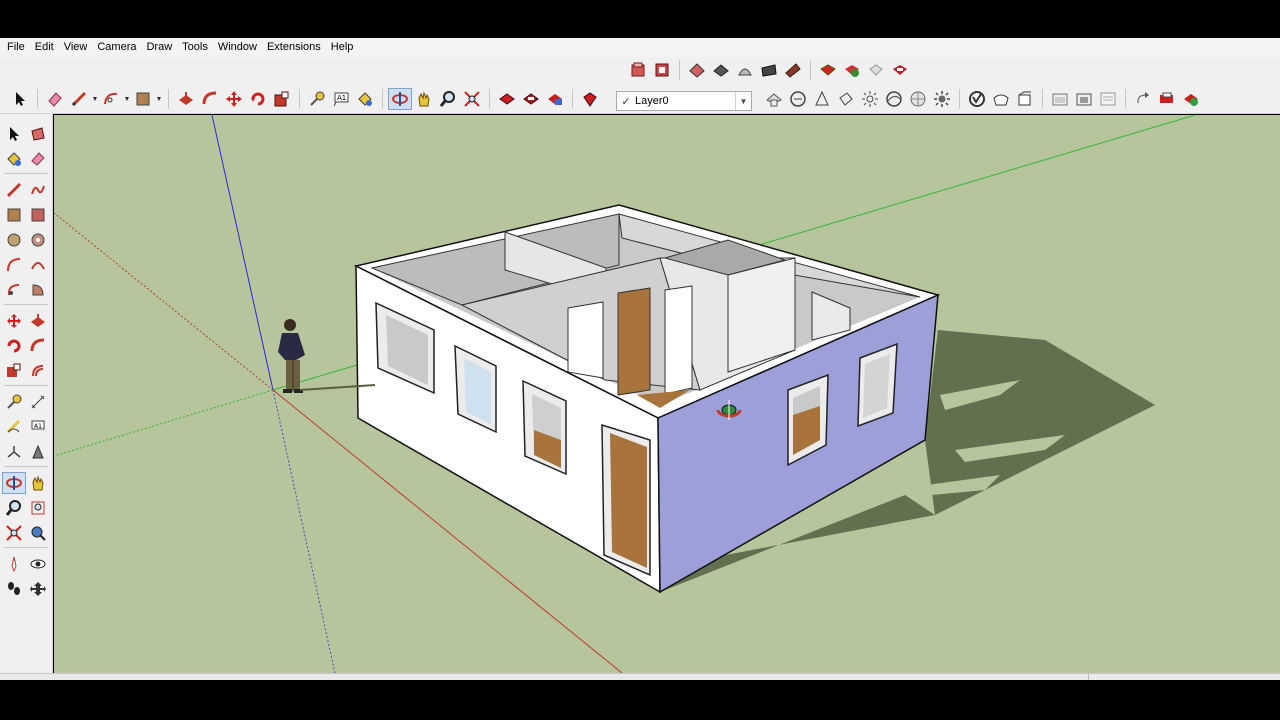 This screenshot has width=1280, height=720. Describe the element at coordinates (828, 70) in the screenshot. I see `warehouse-icon` at that location.